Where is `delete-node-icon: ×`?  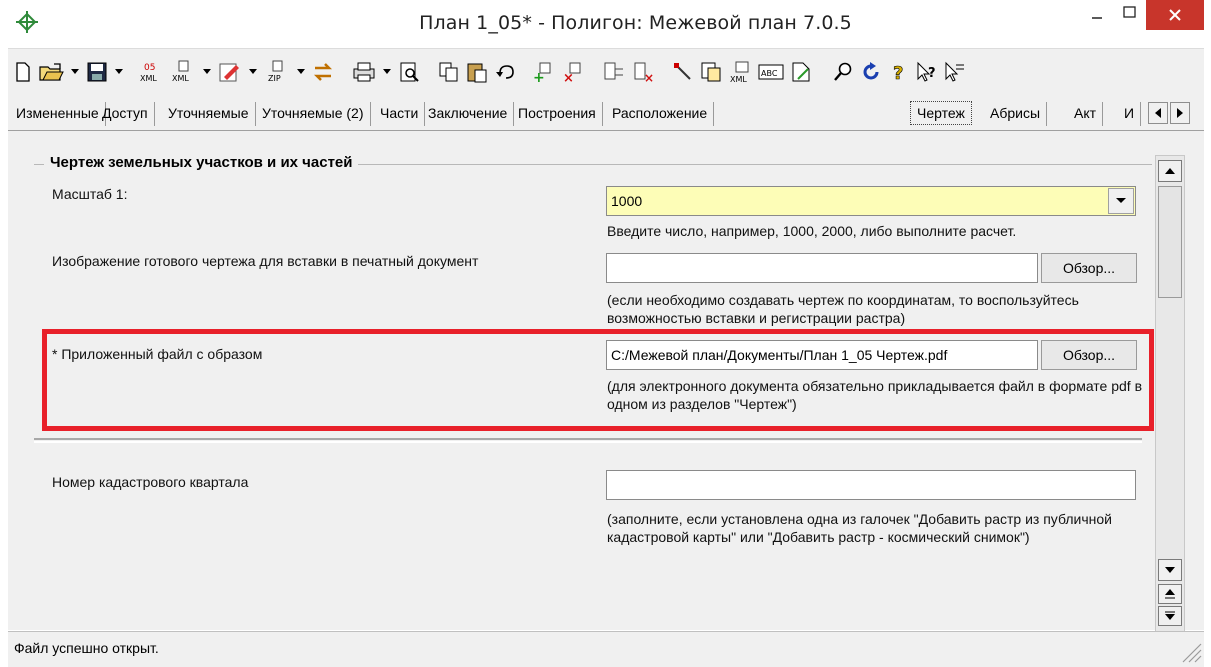
delete-node-icon: × is located at coordinates (644, 72).